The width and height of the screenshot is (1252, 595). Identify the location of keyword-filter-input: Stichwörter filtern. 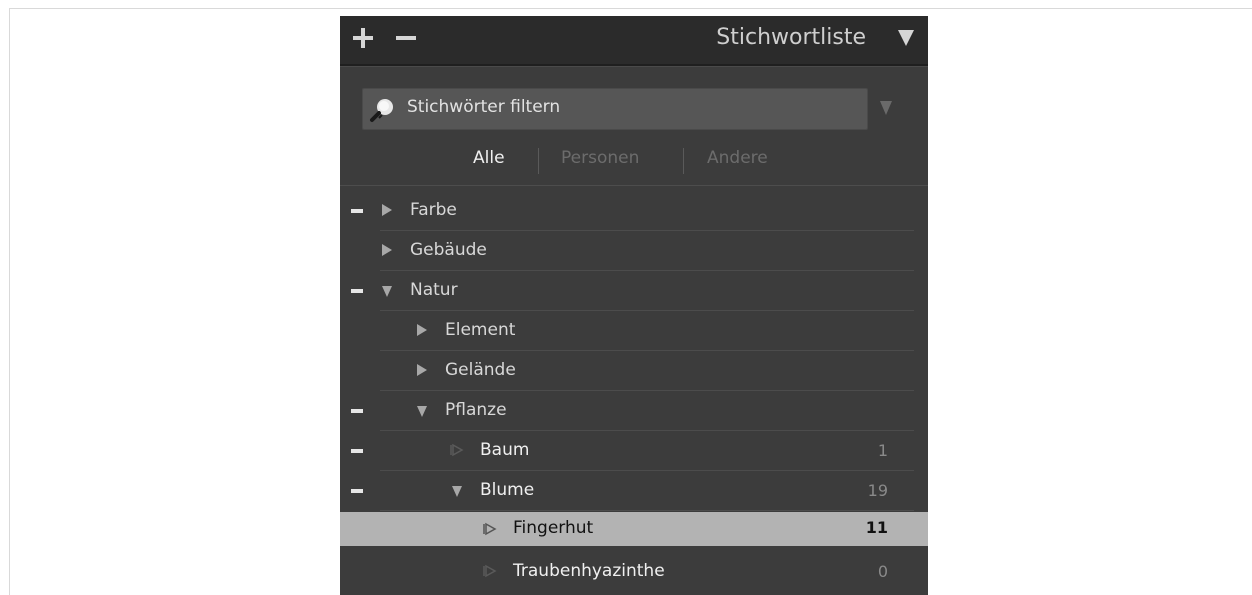
(615, 109).